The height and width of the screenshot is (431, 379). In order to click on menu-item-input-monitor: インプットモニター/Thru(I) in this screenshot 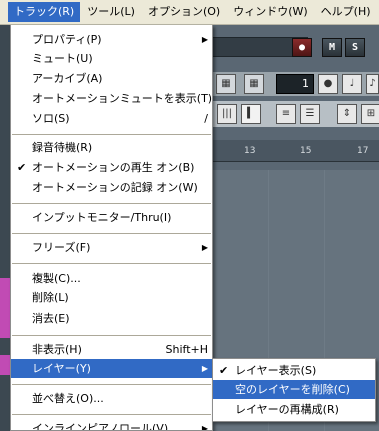, I will do `click(111, 217)`.